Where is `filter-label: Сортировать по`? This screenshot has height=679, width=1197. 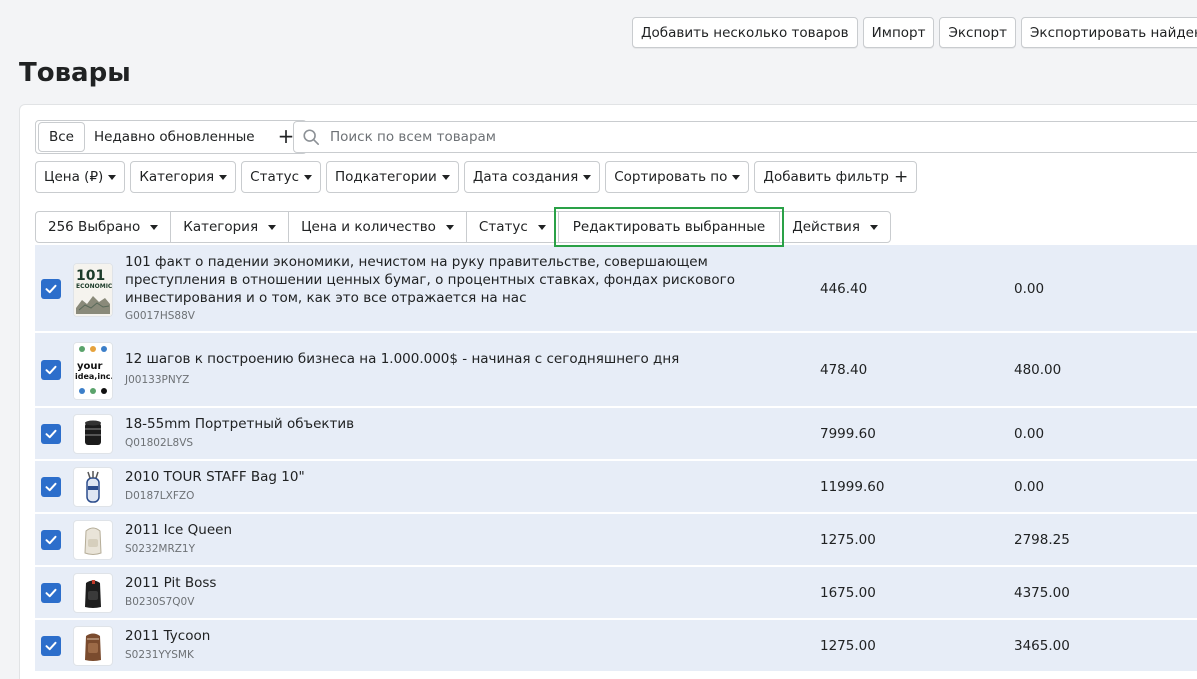
filter-label: Сортировать по is located at coordinates (671, 177).